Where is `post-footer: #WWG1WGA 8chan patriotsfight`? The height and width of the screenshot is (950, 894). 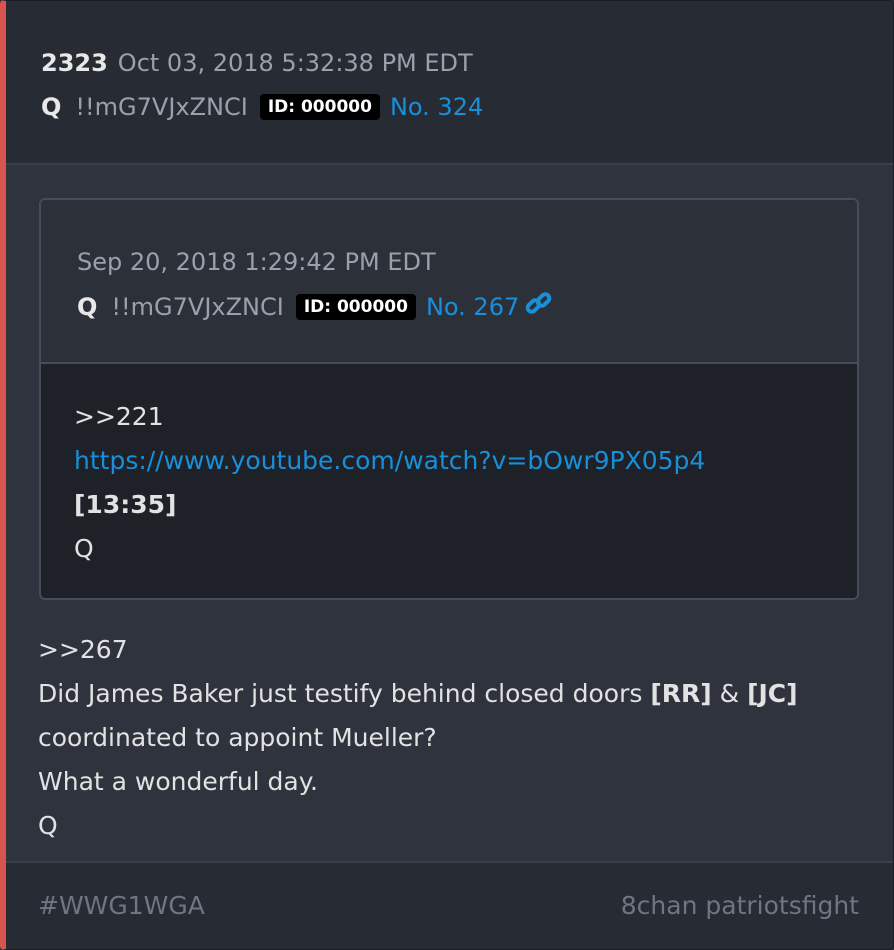 post-footer: #WWG1WGA 8chan patriotsfight is located at coordinates (449, 905).